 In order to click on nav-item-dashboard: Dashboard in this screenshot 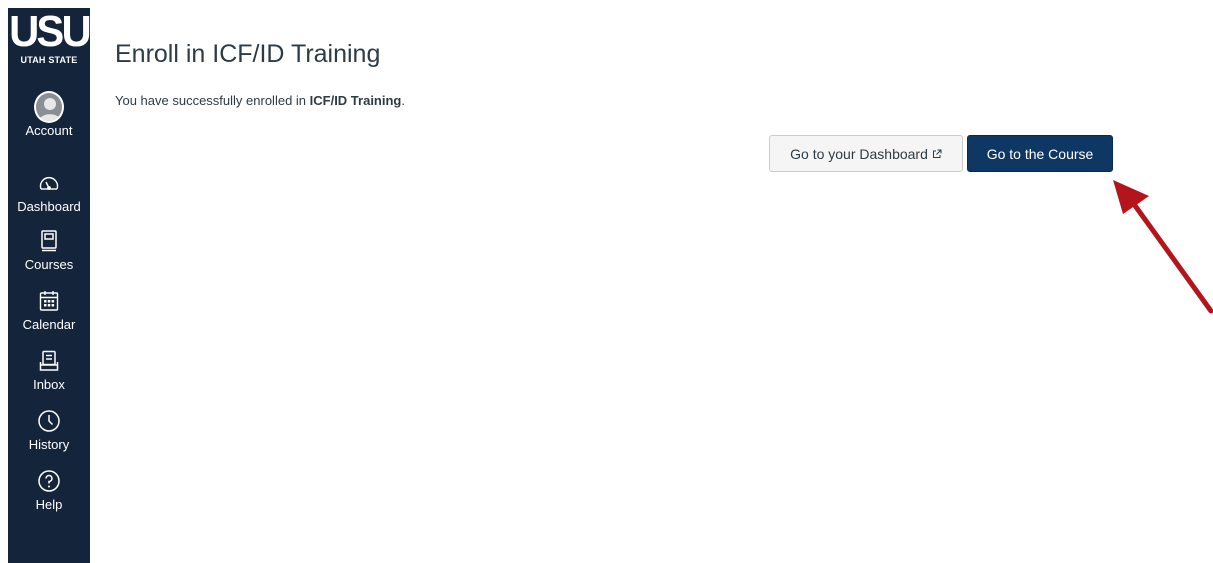, I will do `click(49, 191)`.